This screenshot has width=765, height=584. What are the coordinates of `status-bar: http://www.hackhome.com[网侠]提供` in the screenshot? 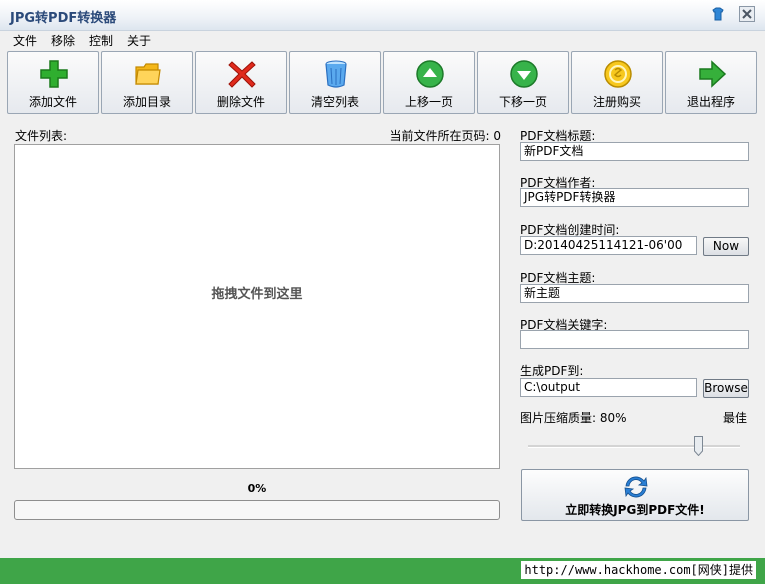 It's located at (382, 571).